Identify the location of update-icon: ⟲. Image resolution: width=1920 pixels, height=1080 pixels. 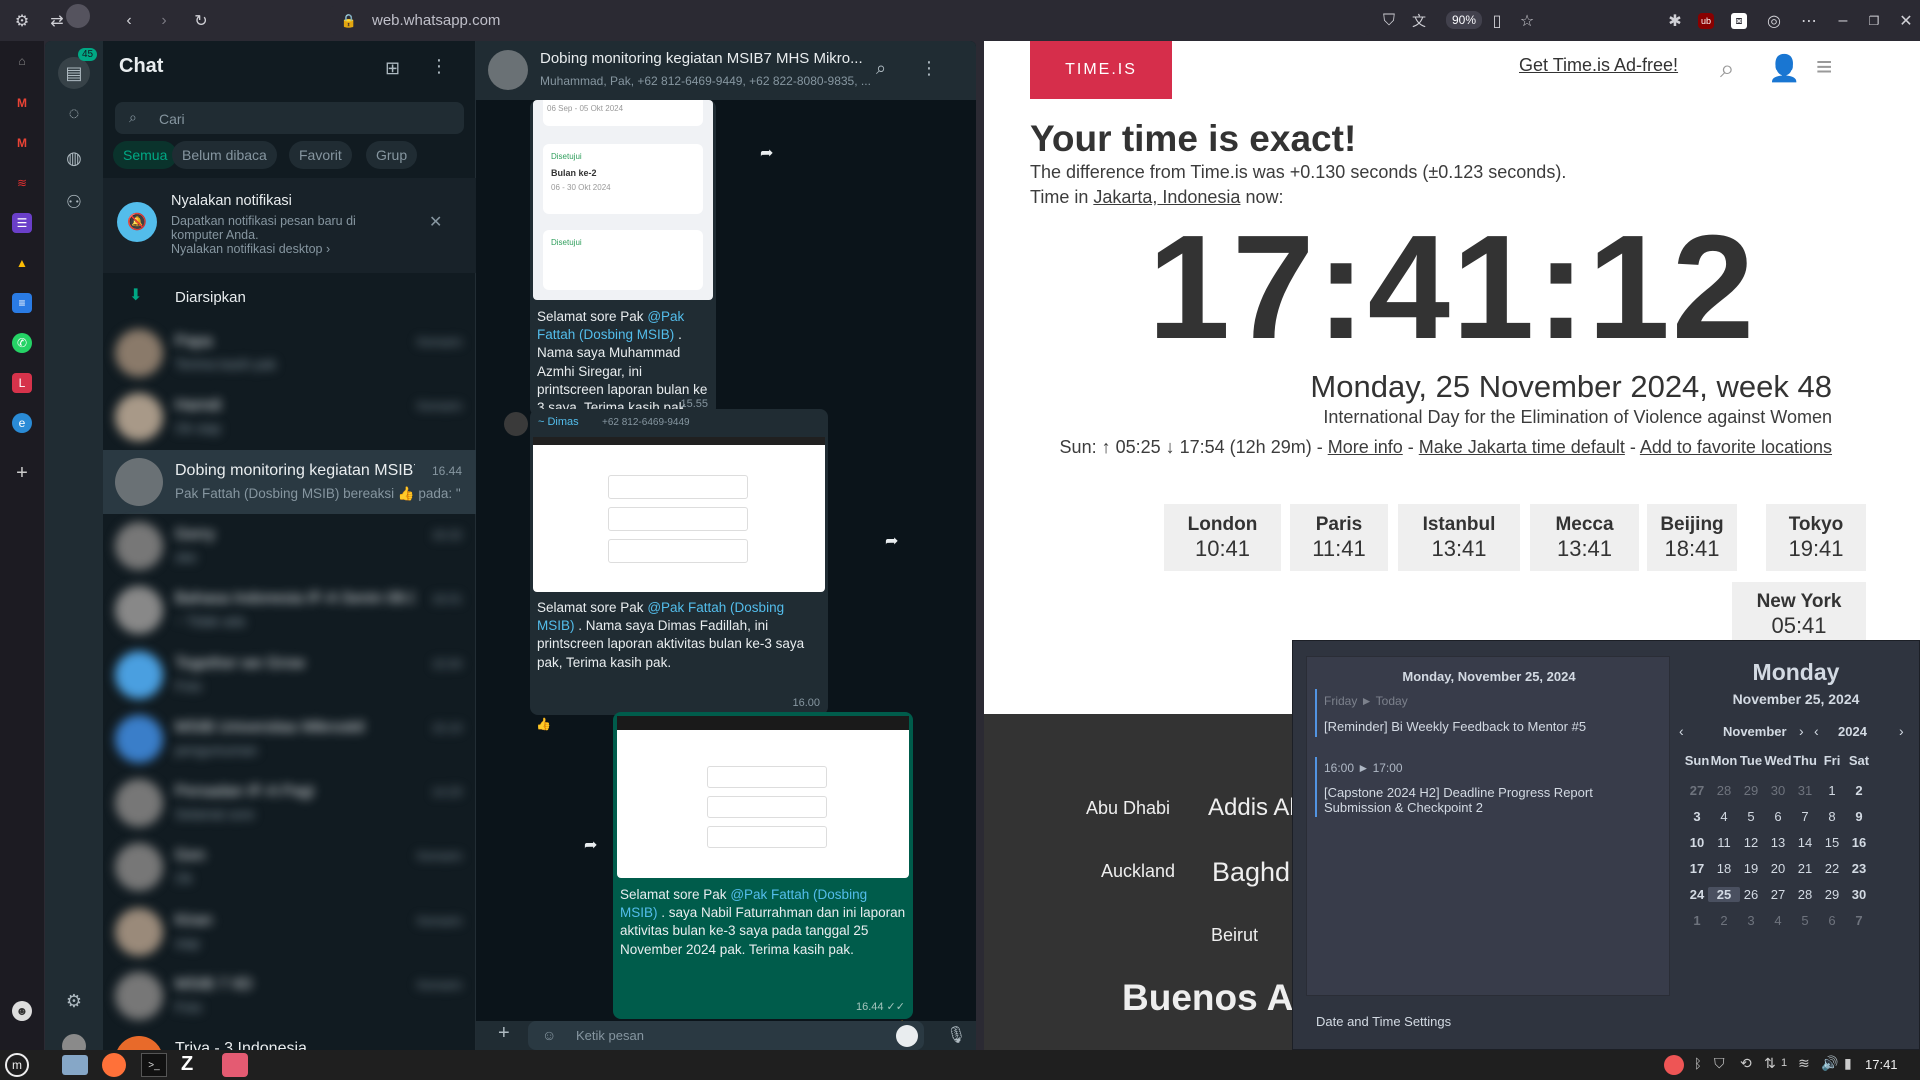
(1746, 1063).